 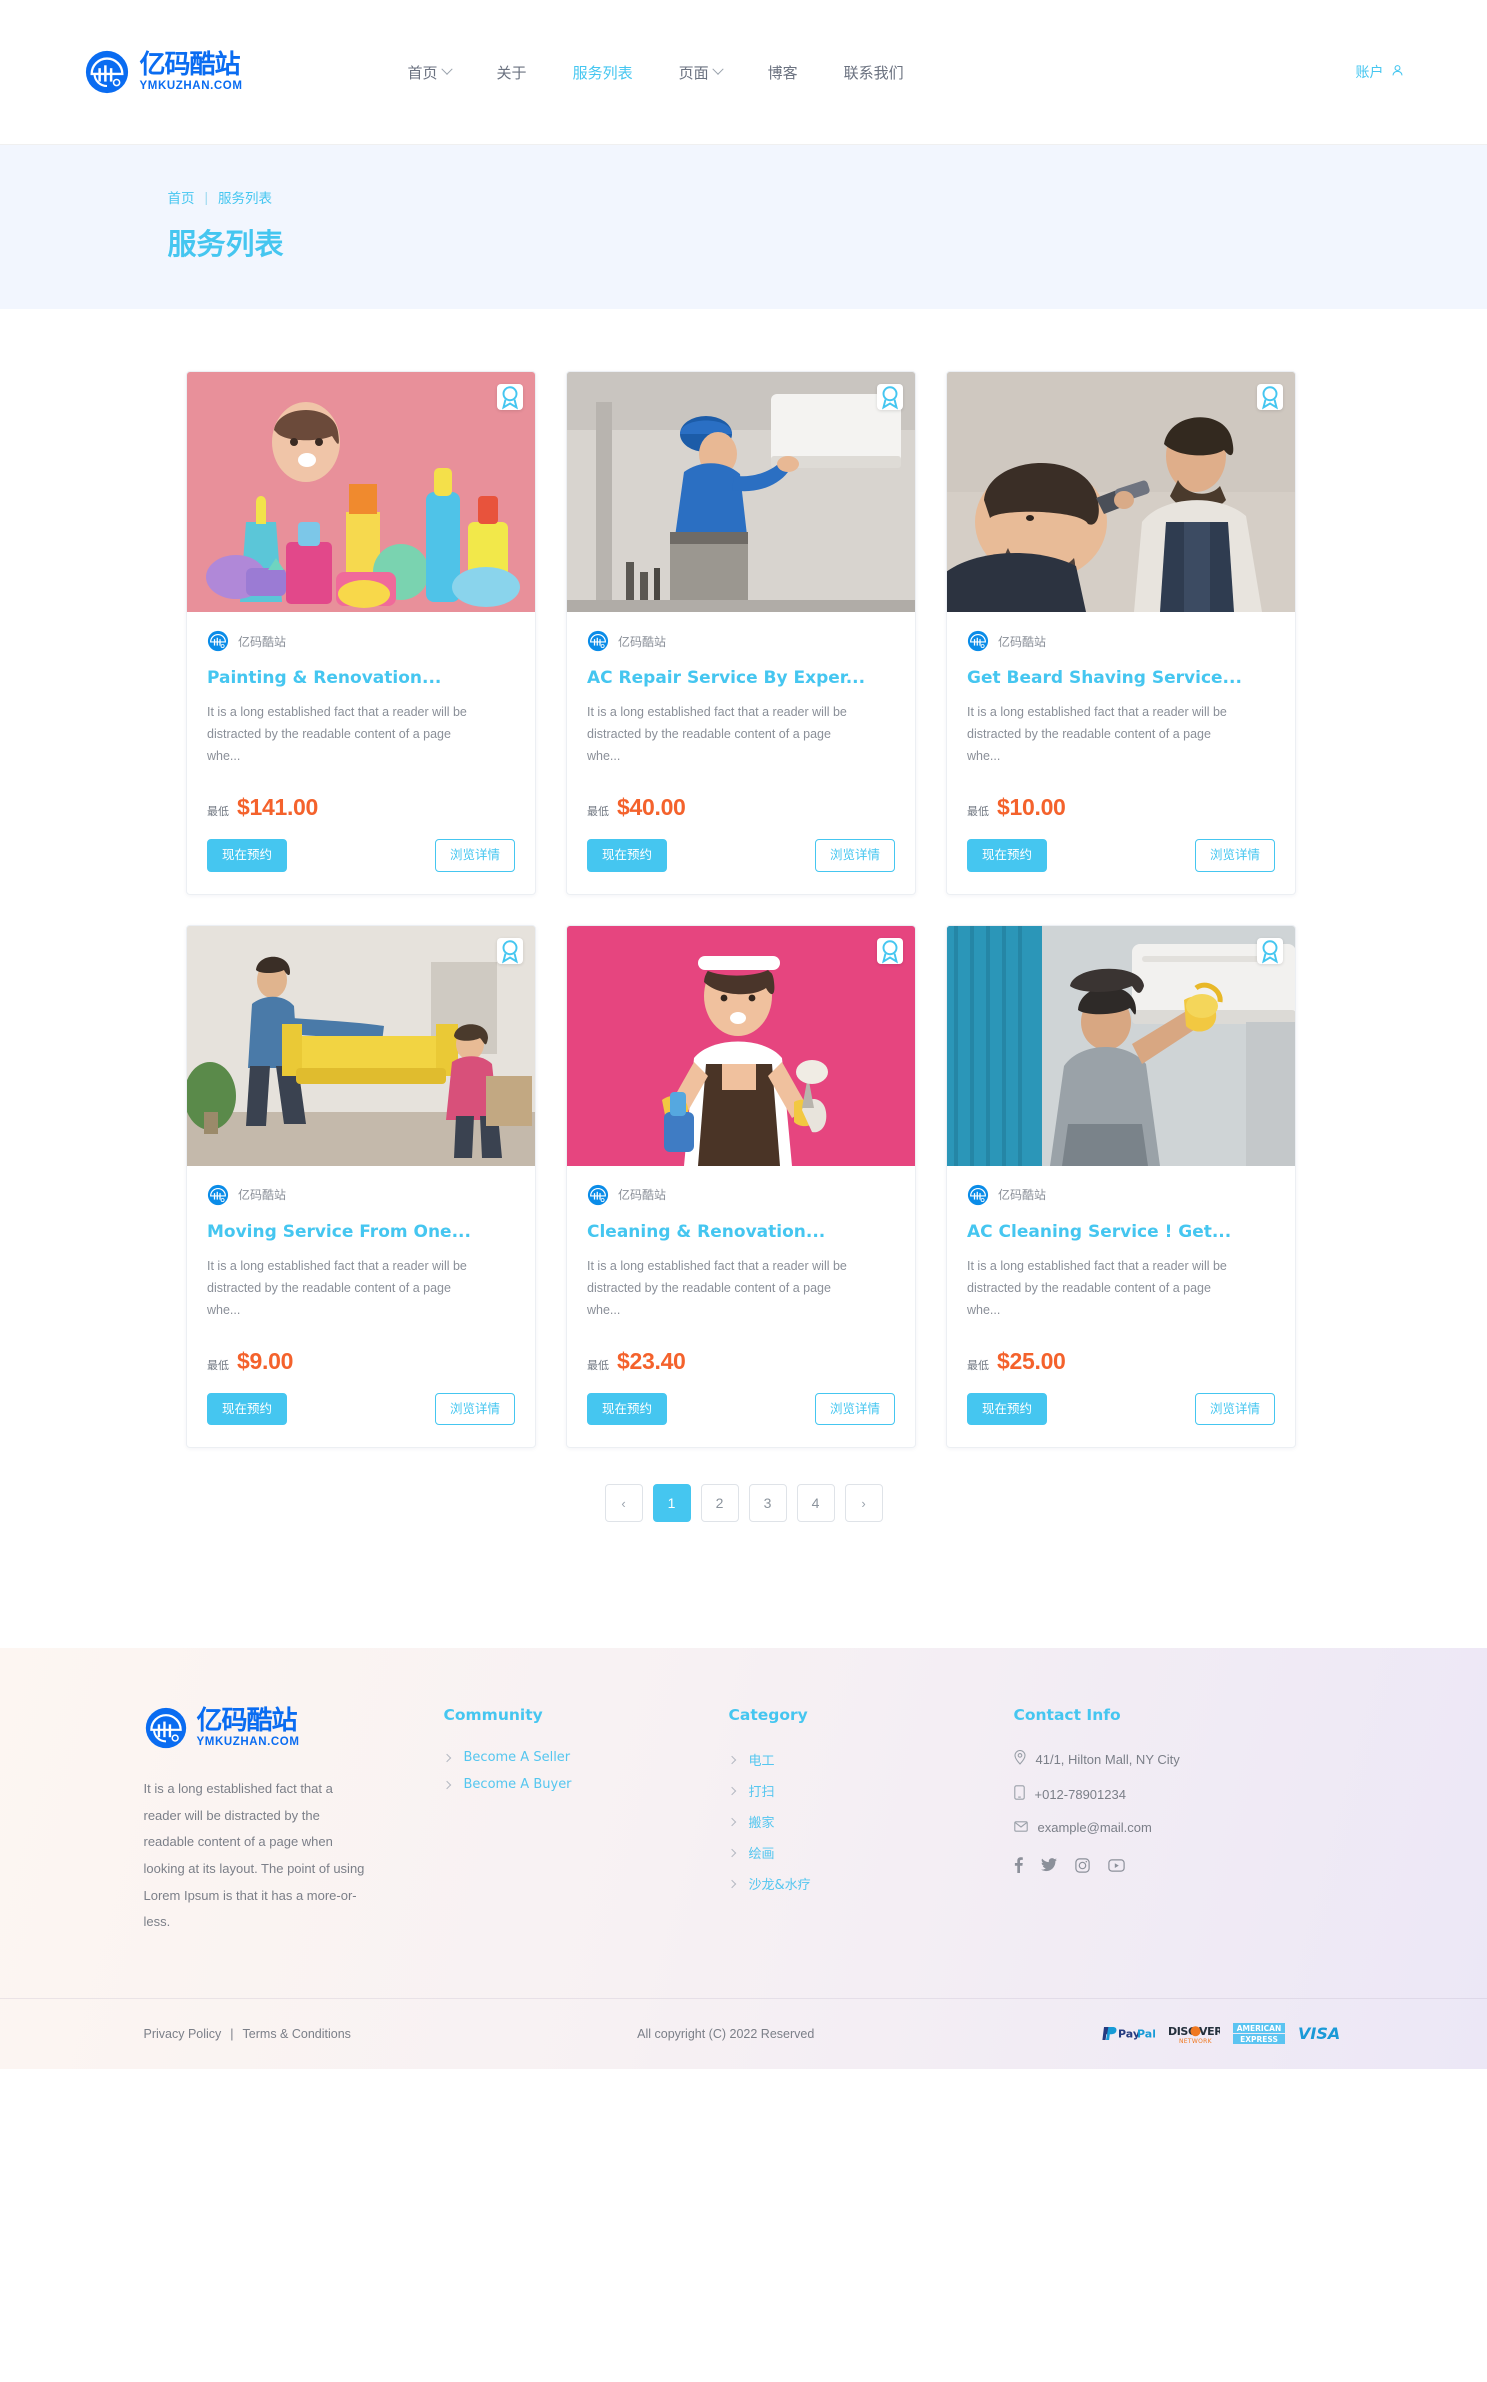 I want to click on nav-label: 页面, so click(x=693, y=72).